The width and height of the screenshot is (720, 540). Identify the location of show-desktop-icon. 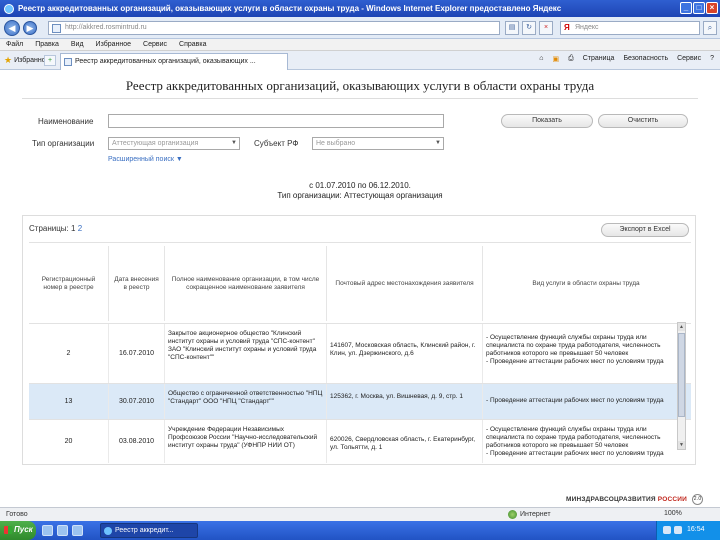
(47, 530).